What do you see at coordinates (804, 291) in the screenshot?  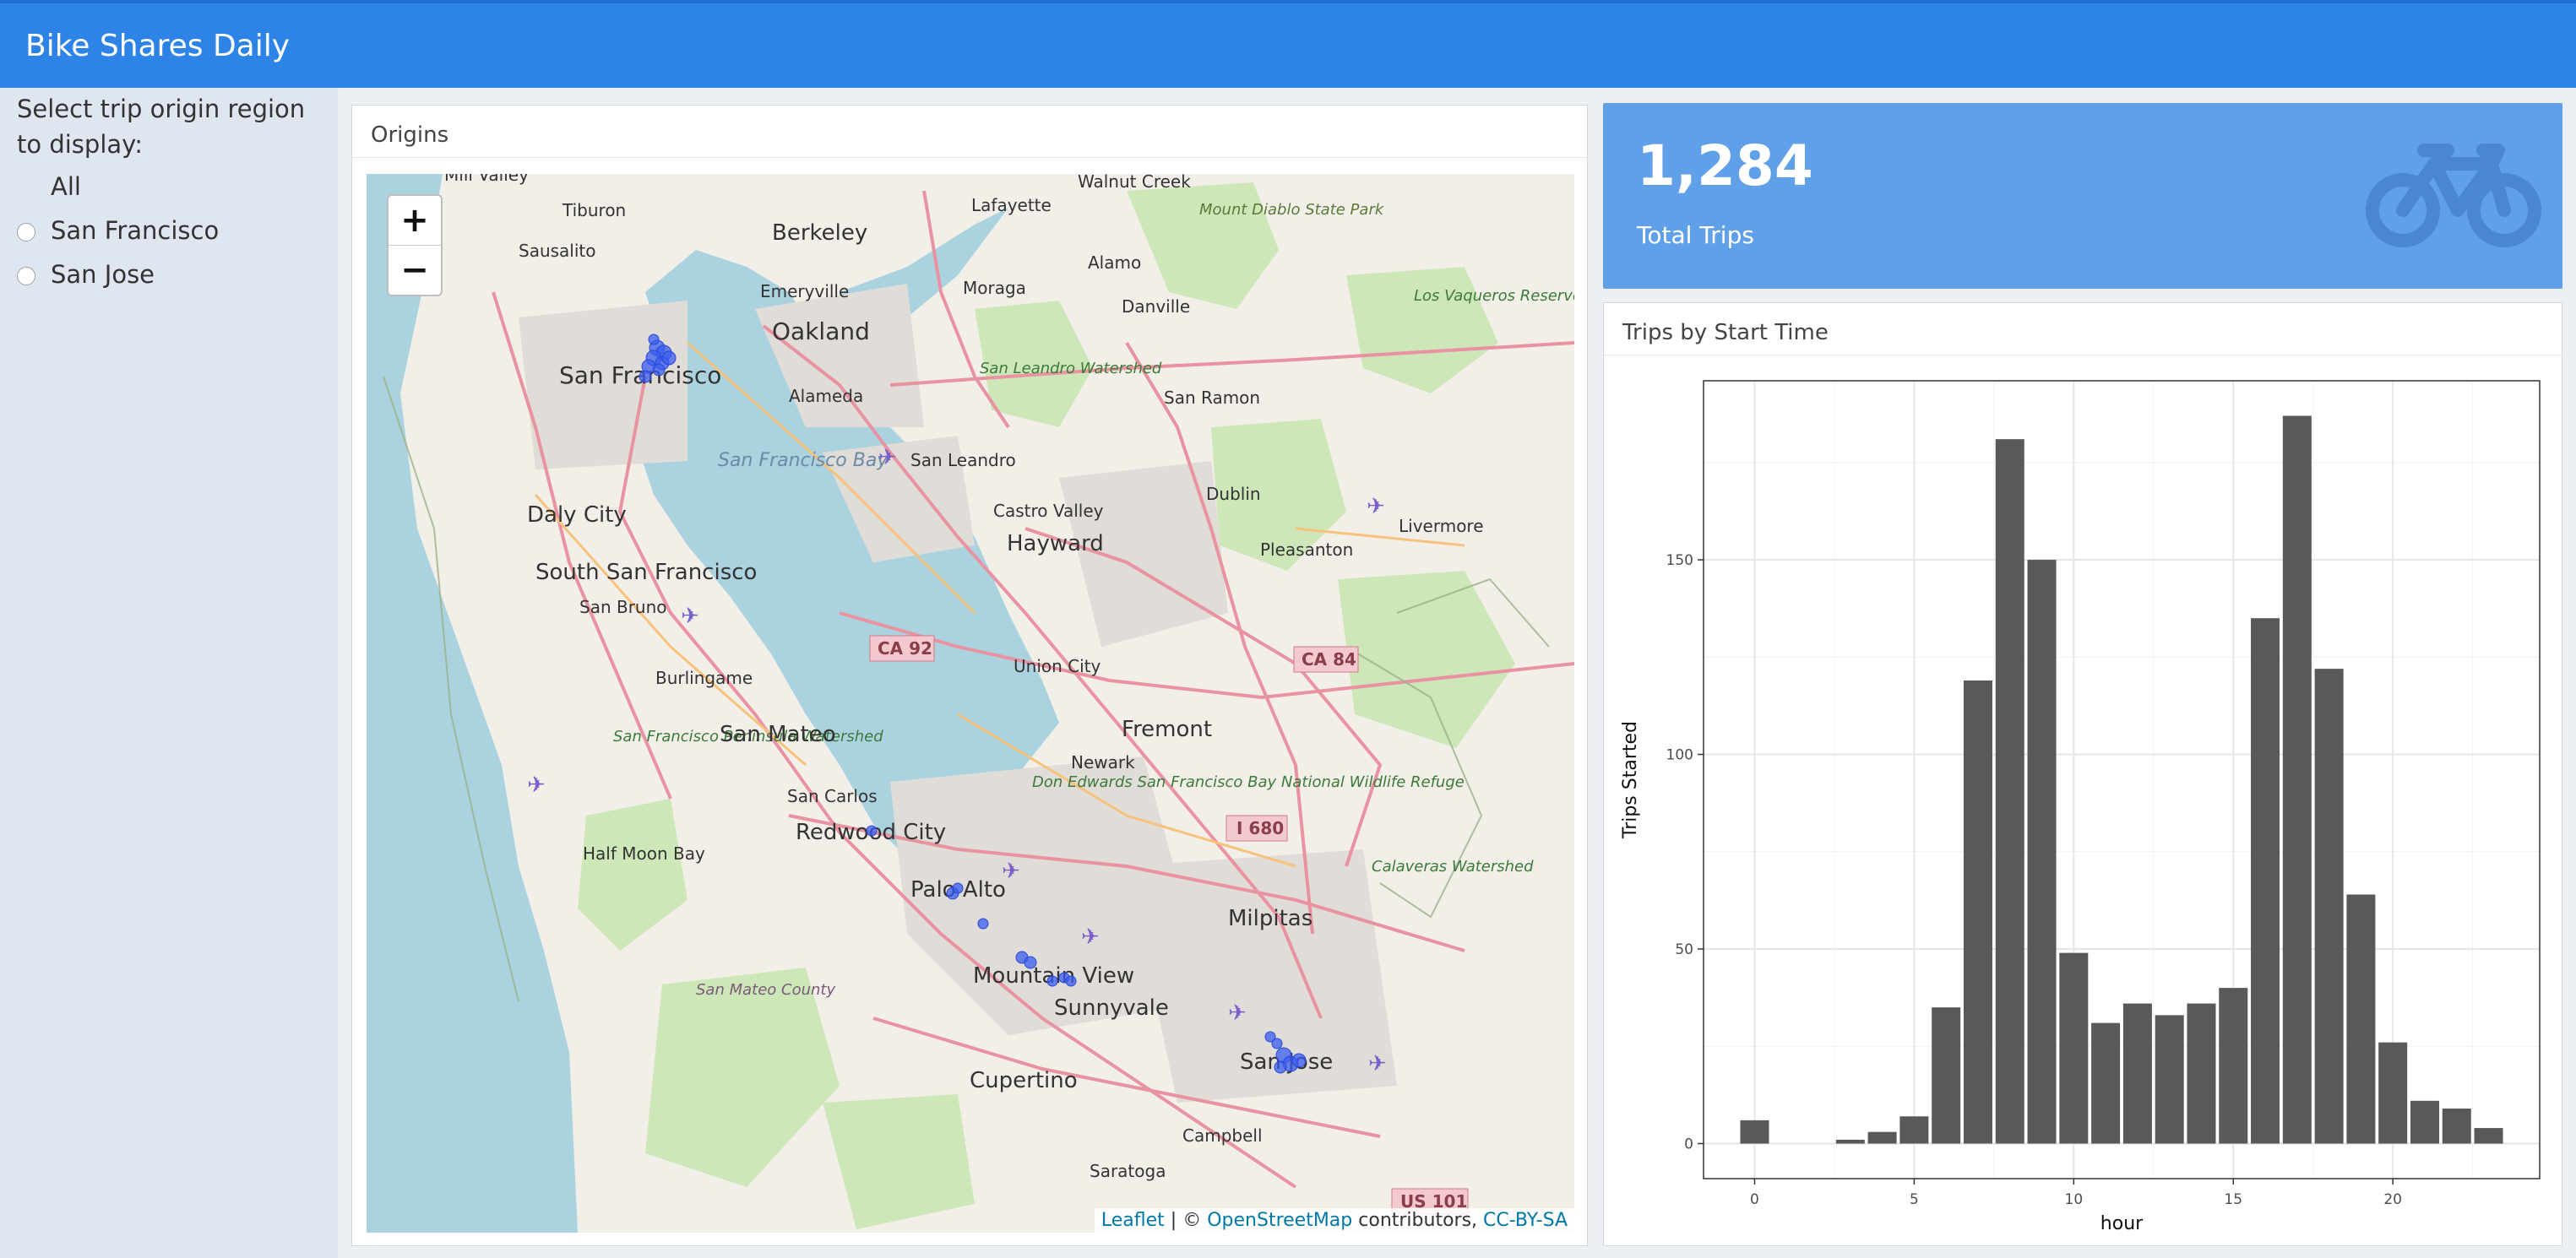 I see `place-label: Emeryville` at bounding box center [804, 291].